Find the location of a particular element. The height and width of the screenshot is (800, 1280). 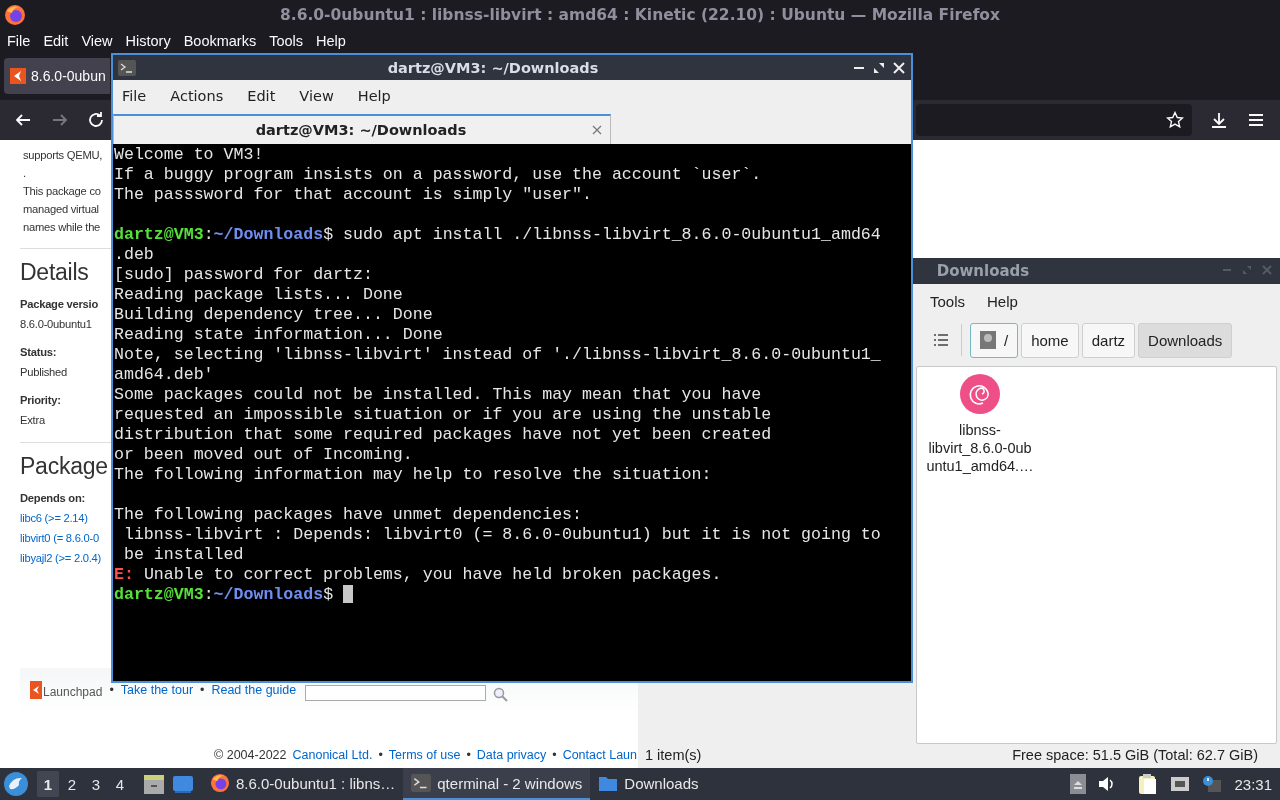

clock: 23:31 is located at coordinates (1253, 784).